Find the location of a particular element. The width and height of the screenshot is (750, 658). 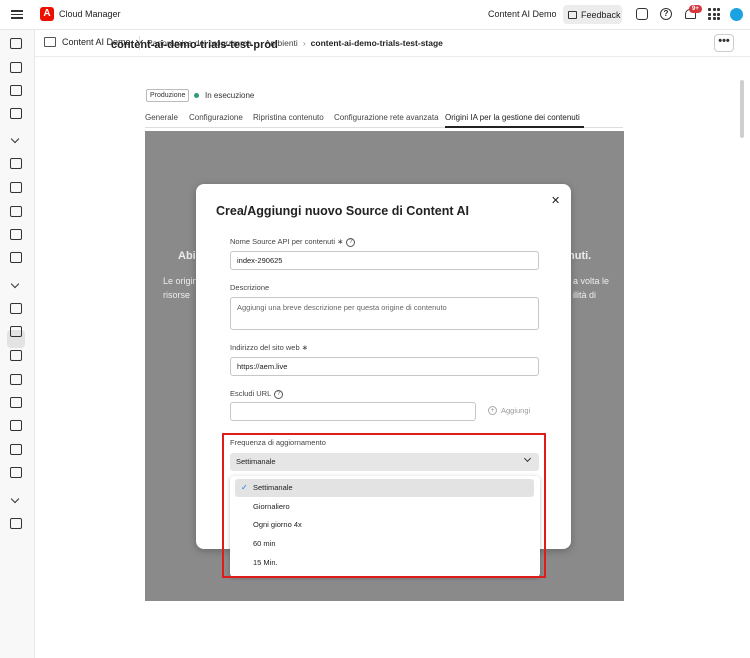

lock-icon is located at coordinates (16, 355).